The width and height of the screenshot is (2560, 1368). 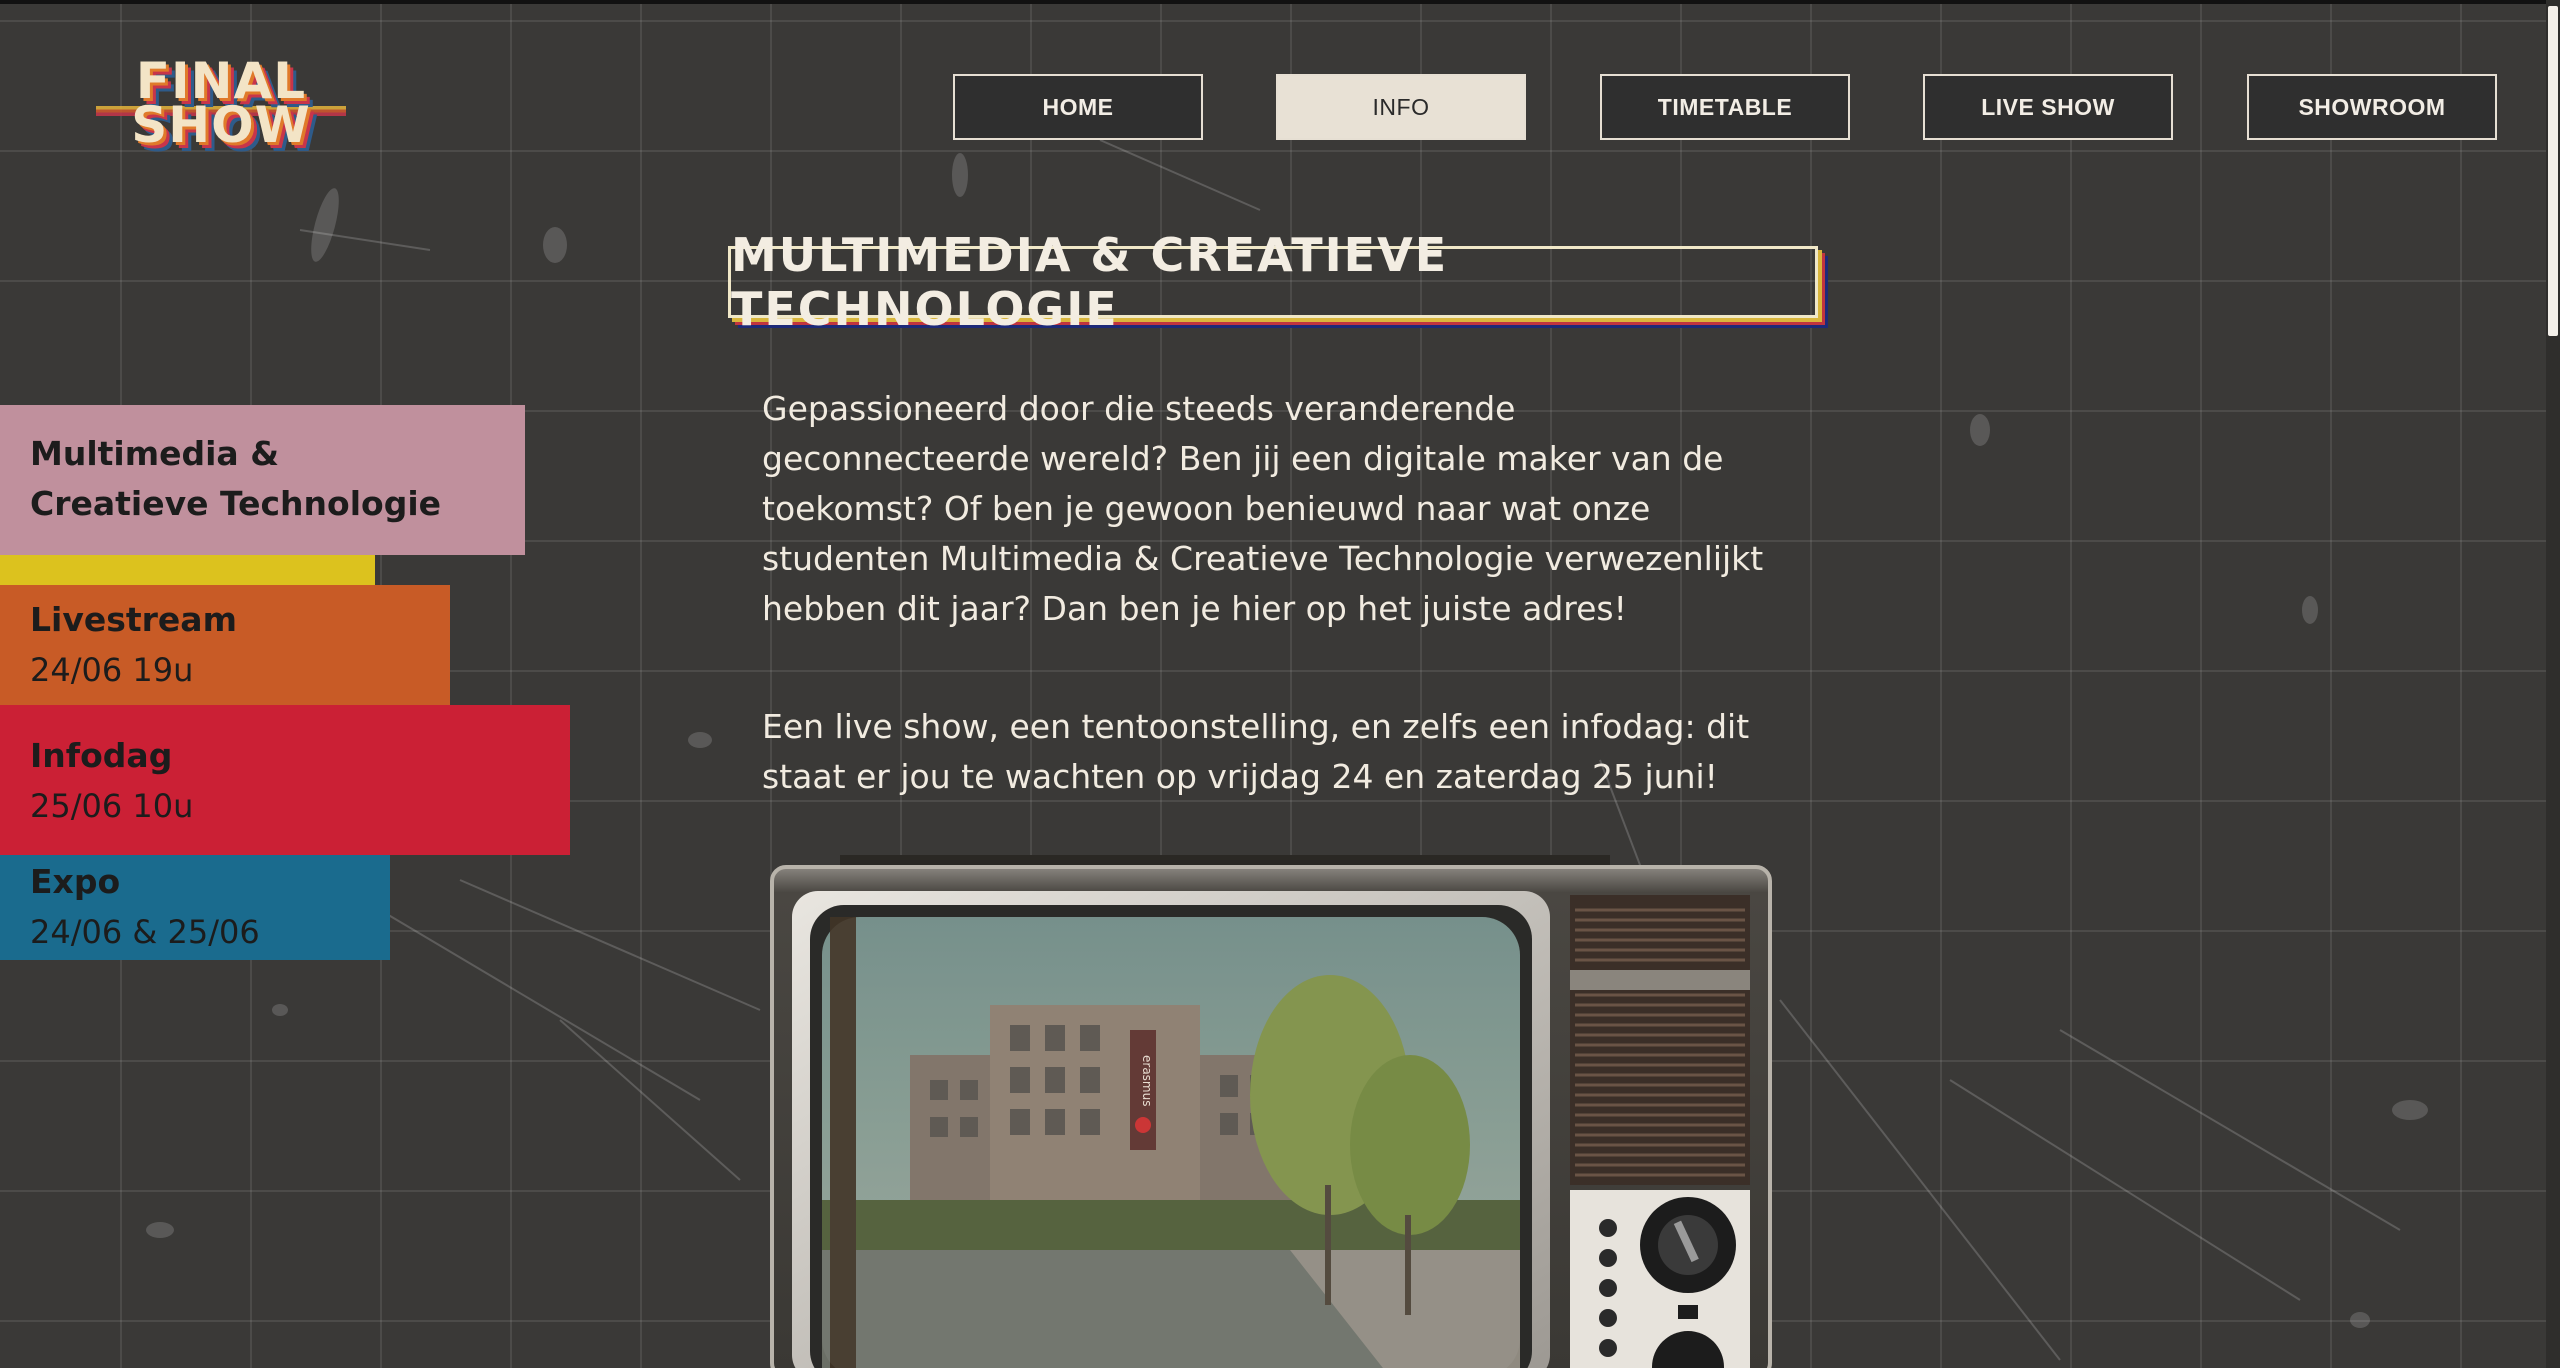 I want to click on sidebar-expo-tab: Expo 24/06 & 25/06, so click(x=195, y=907).